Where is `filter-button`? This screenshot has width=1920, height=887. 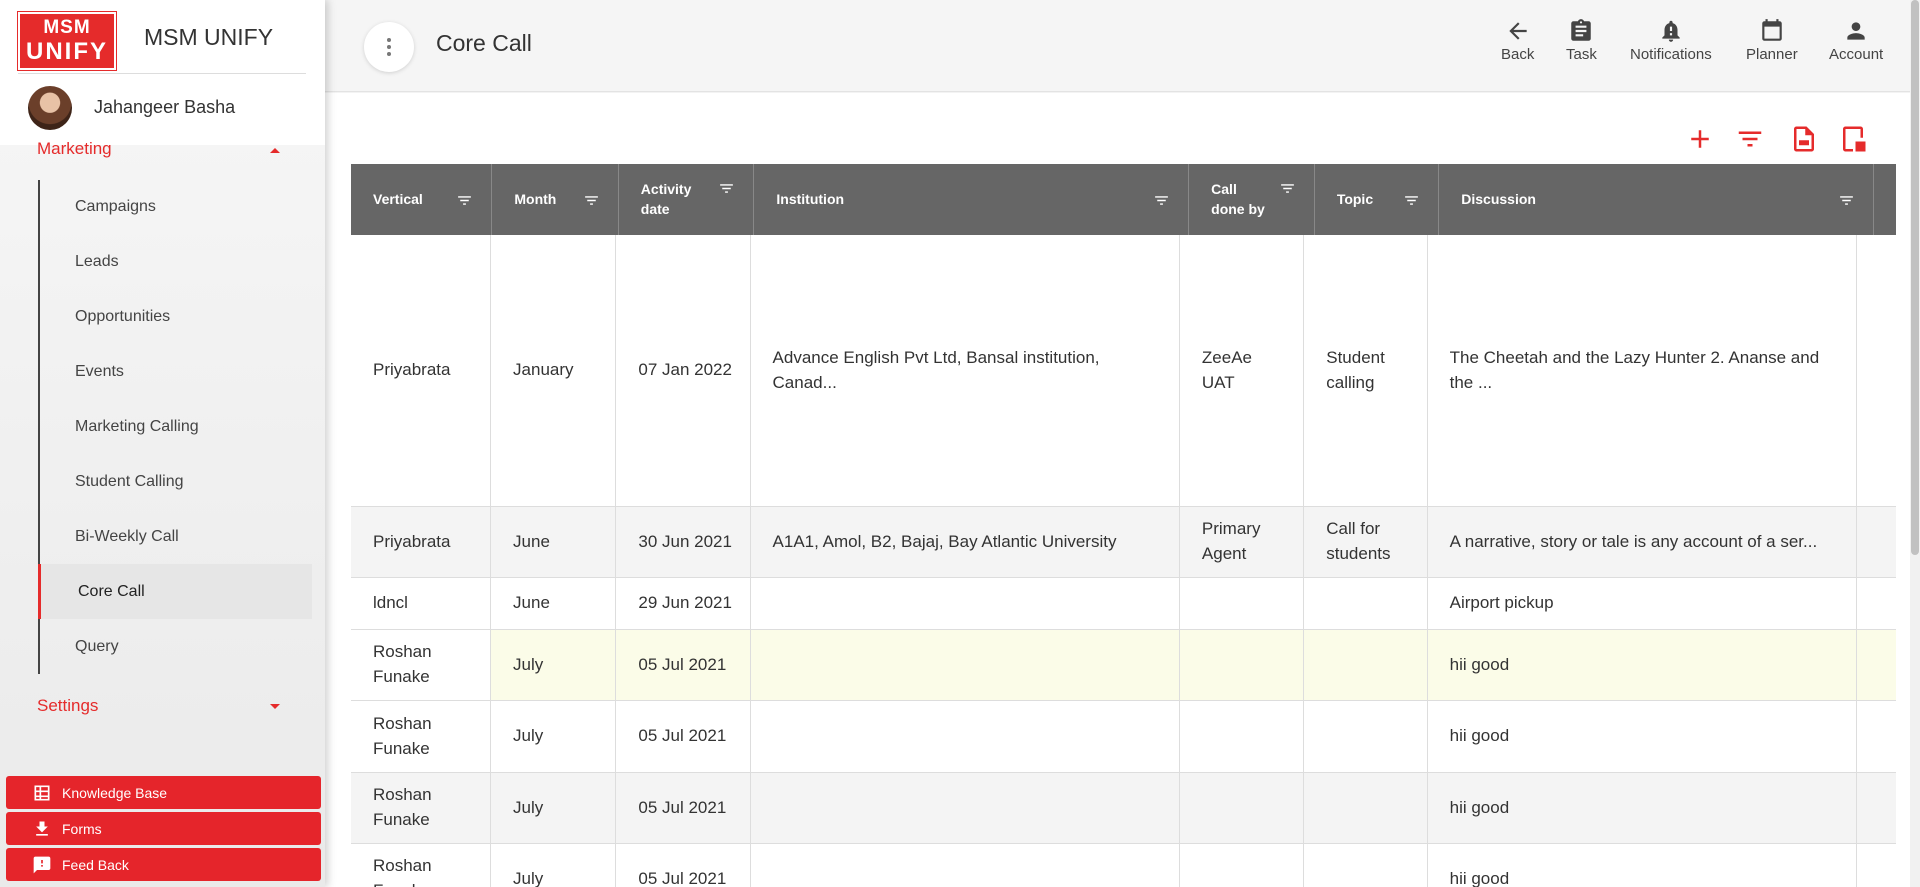 filter-button is located at coordinates (1750, 139).